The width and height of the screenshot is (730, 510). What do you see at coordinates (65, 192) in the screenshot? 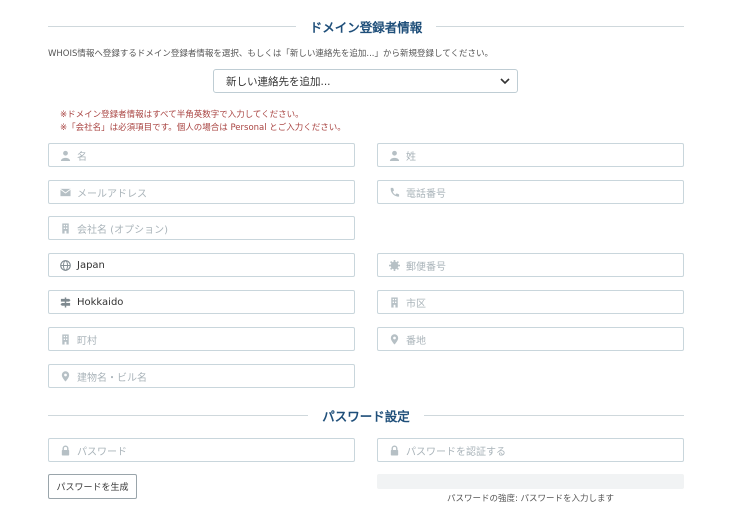
I see `envelope-icon` at bounding box center [65, 192].